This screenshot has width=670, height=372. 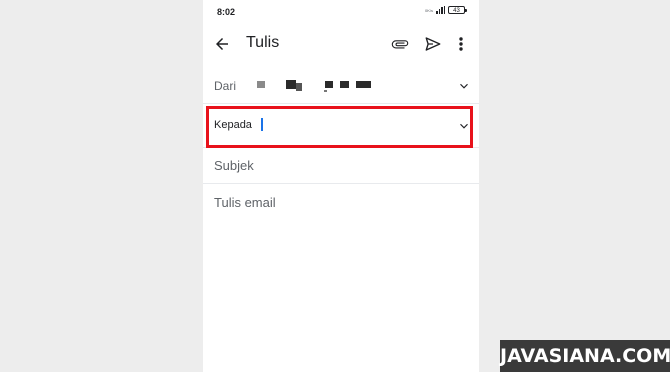 I want to click on signal-icon, so click(x=440, y=10).